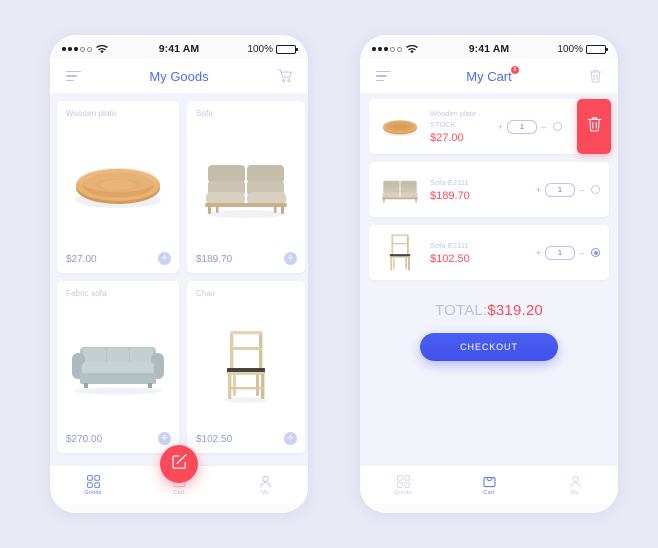  What do you see at coordinates (214, 259) in the screenshot?
I see `product-price: $189.70` at bounding box center [214, 259].